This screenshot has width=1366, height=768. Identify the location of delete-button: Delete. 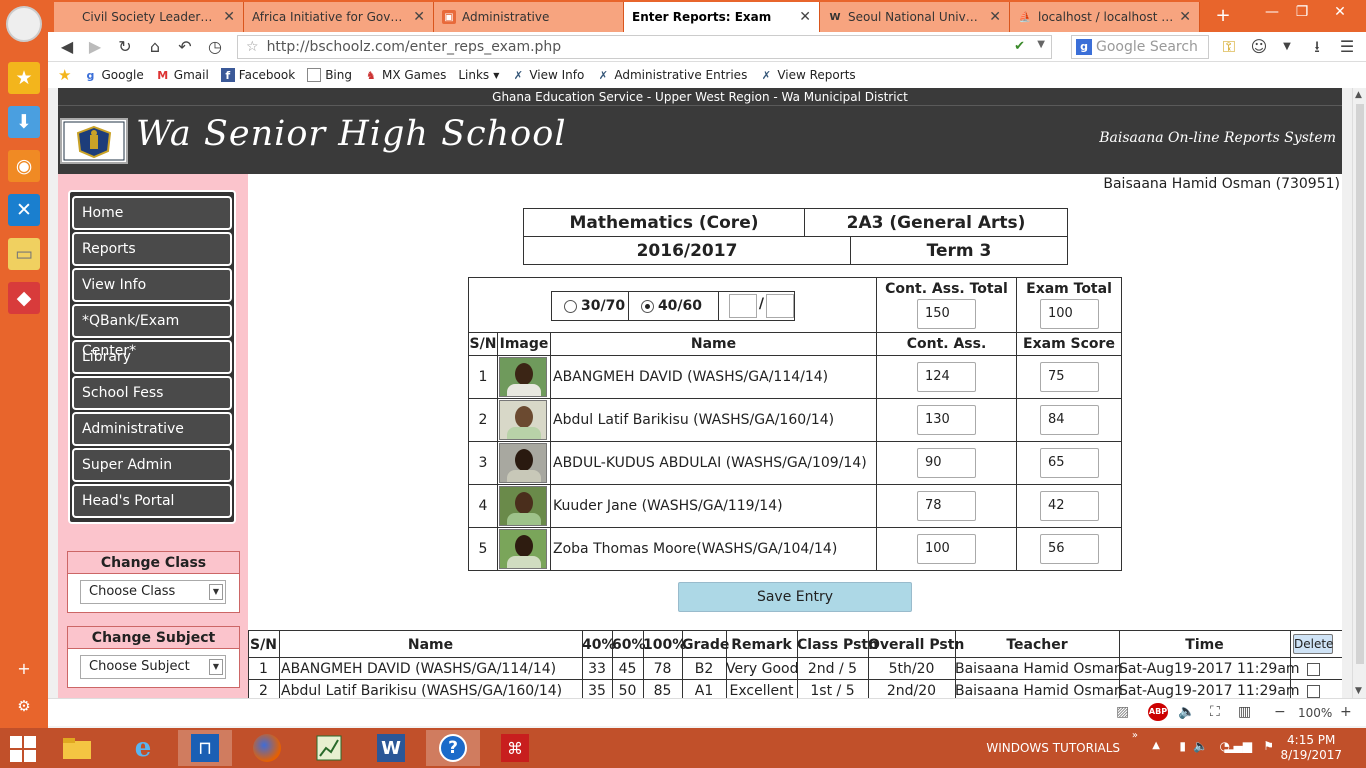
(1313, 644).